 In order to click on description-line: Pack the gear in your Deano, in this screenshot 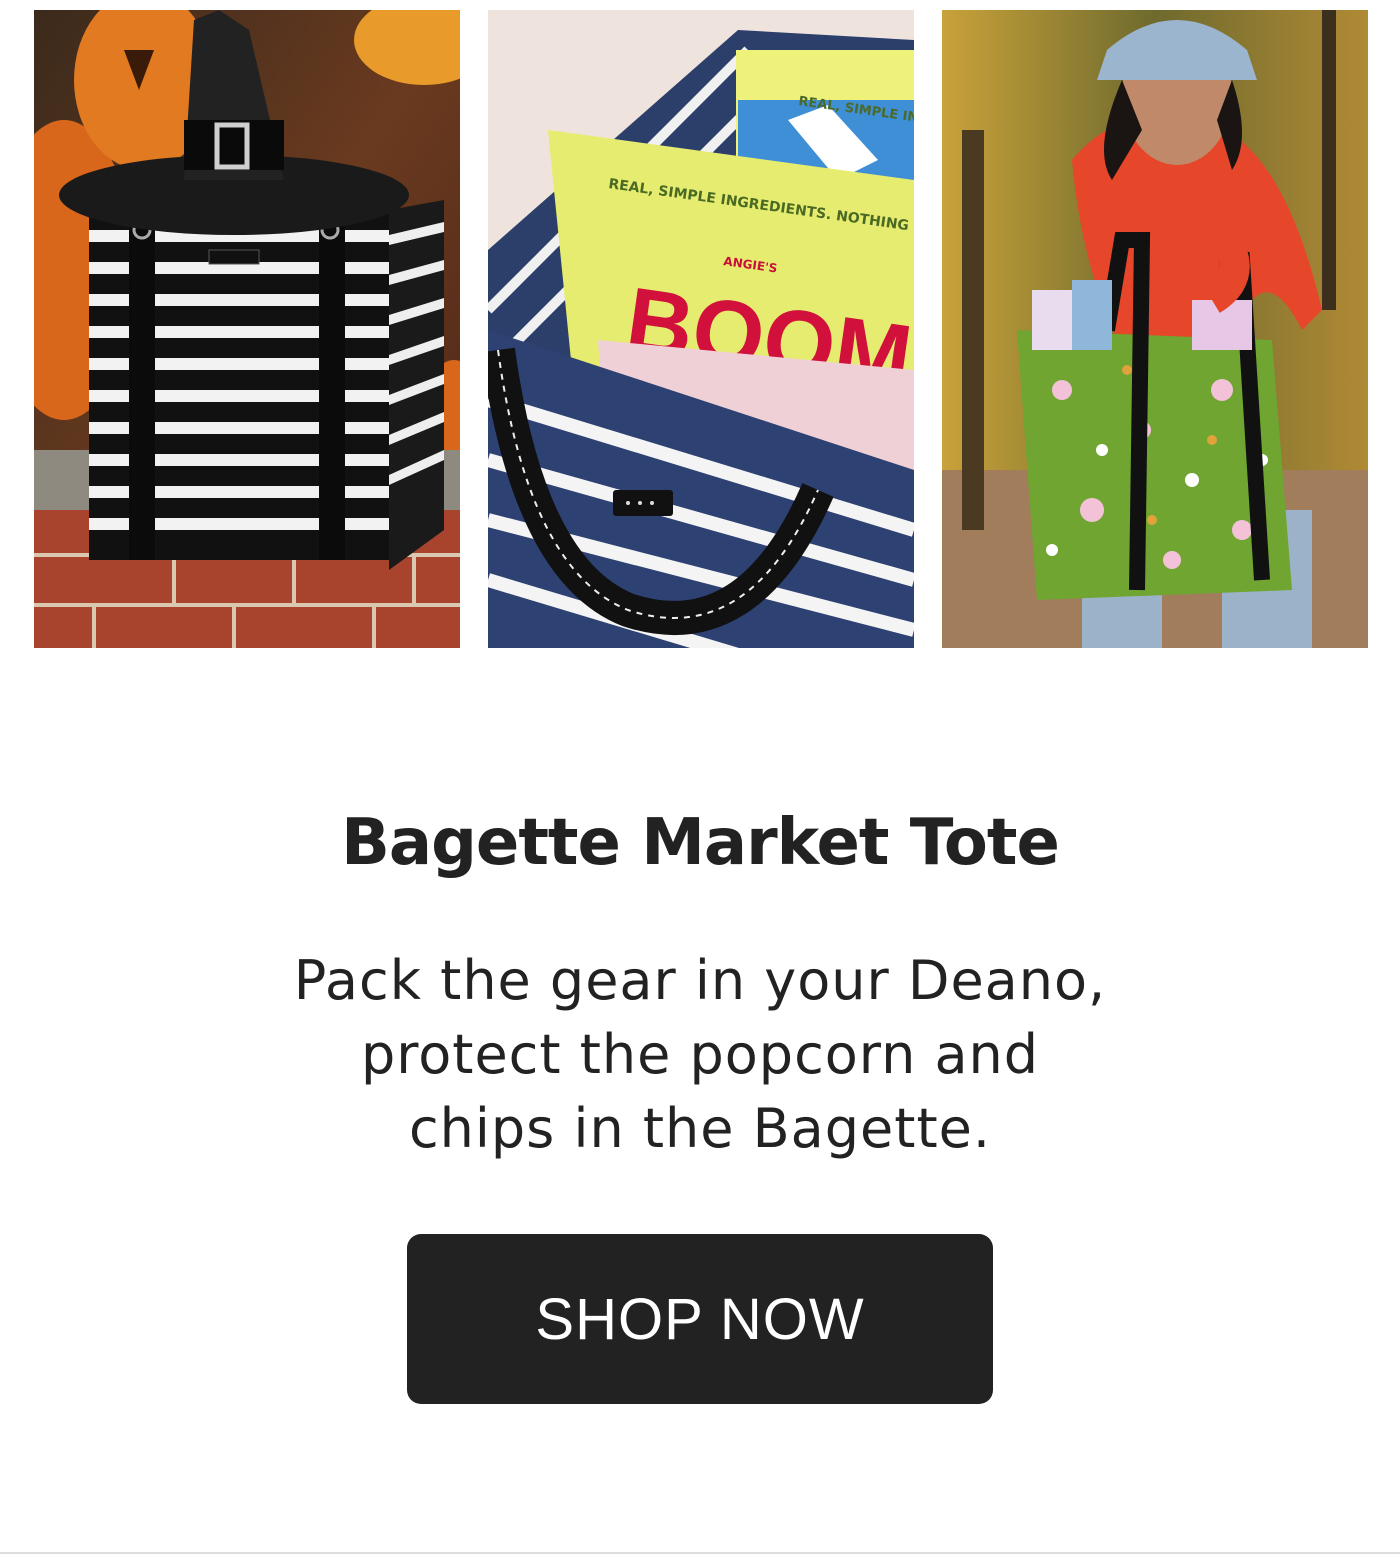, I will do `click(700, 980)`.